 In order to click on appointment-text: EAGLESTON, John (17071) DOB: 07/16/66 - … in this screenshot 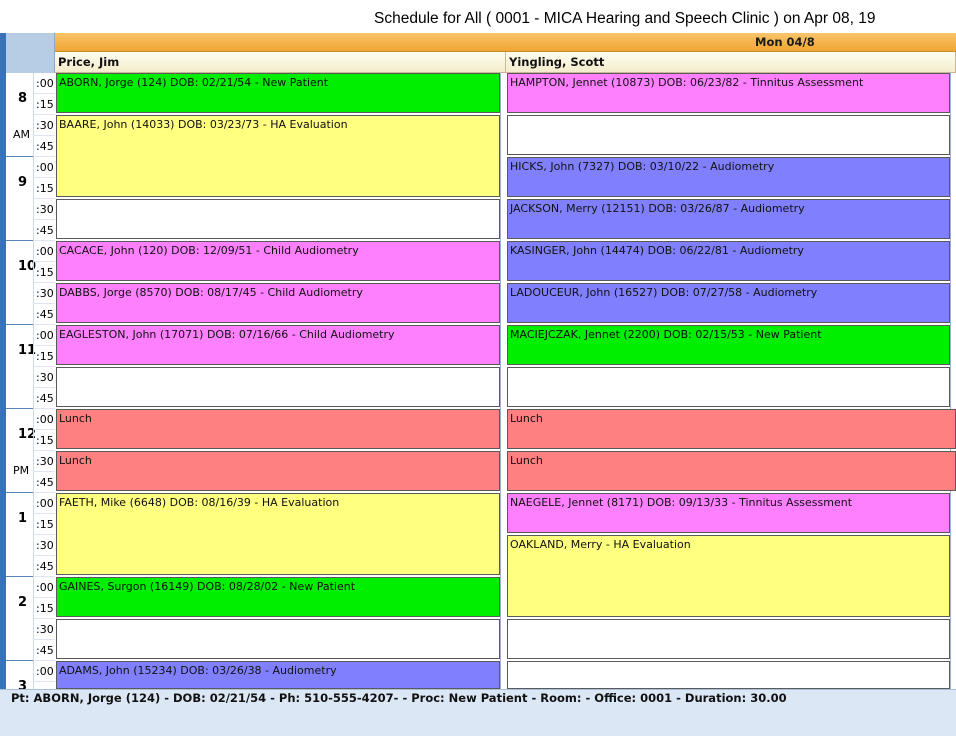, I will do `click(227, 334)`.